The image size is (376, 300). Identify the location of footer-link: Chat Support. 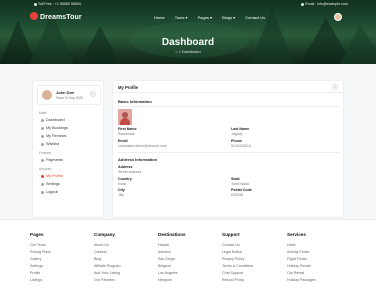
(237, 273).